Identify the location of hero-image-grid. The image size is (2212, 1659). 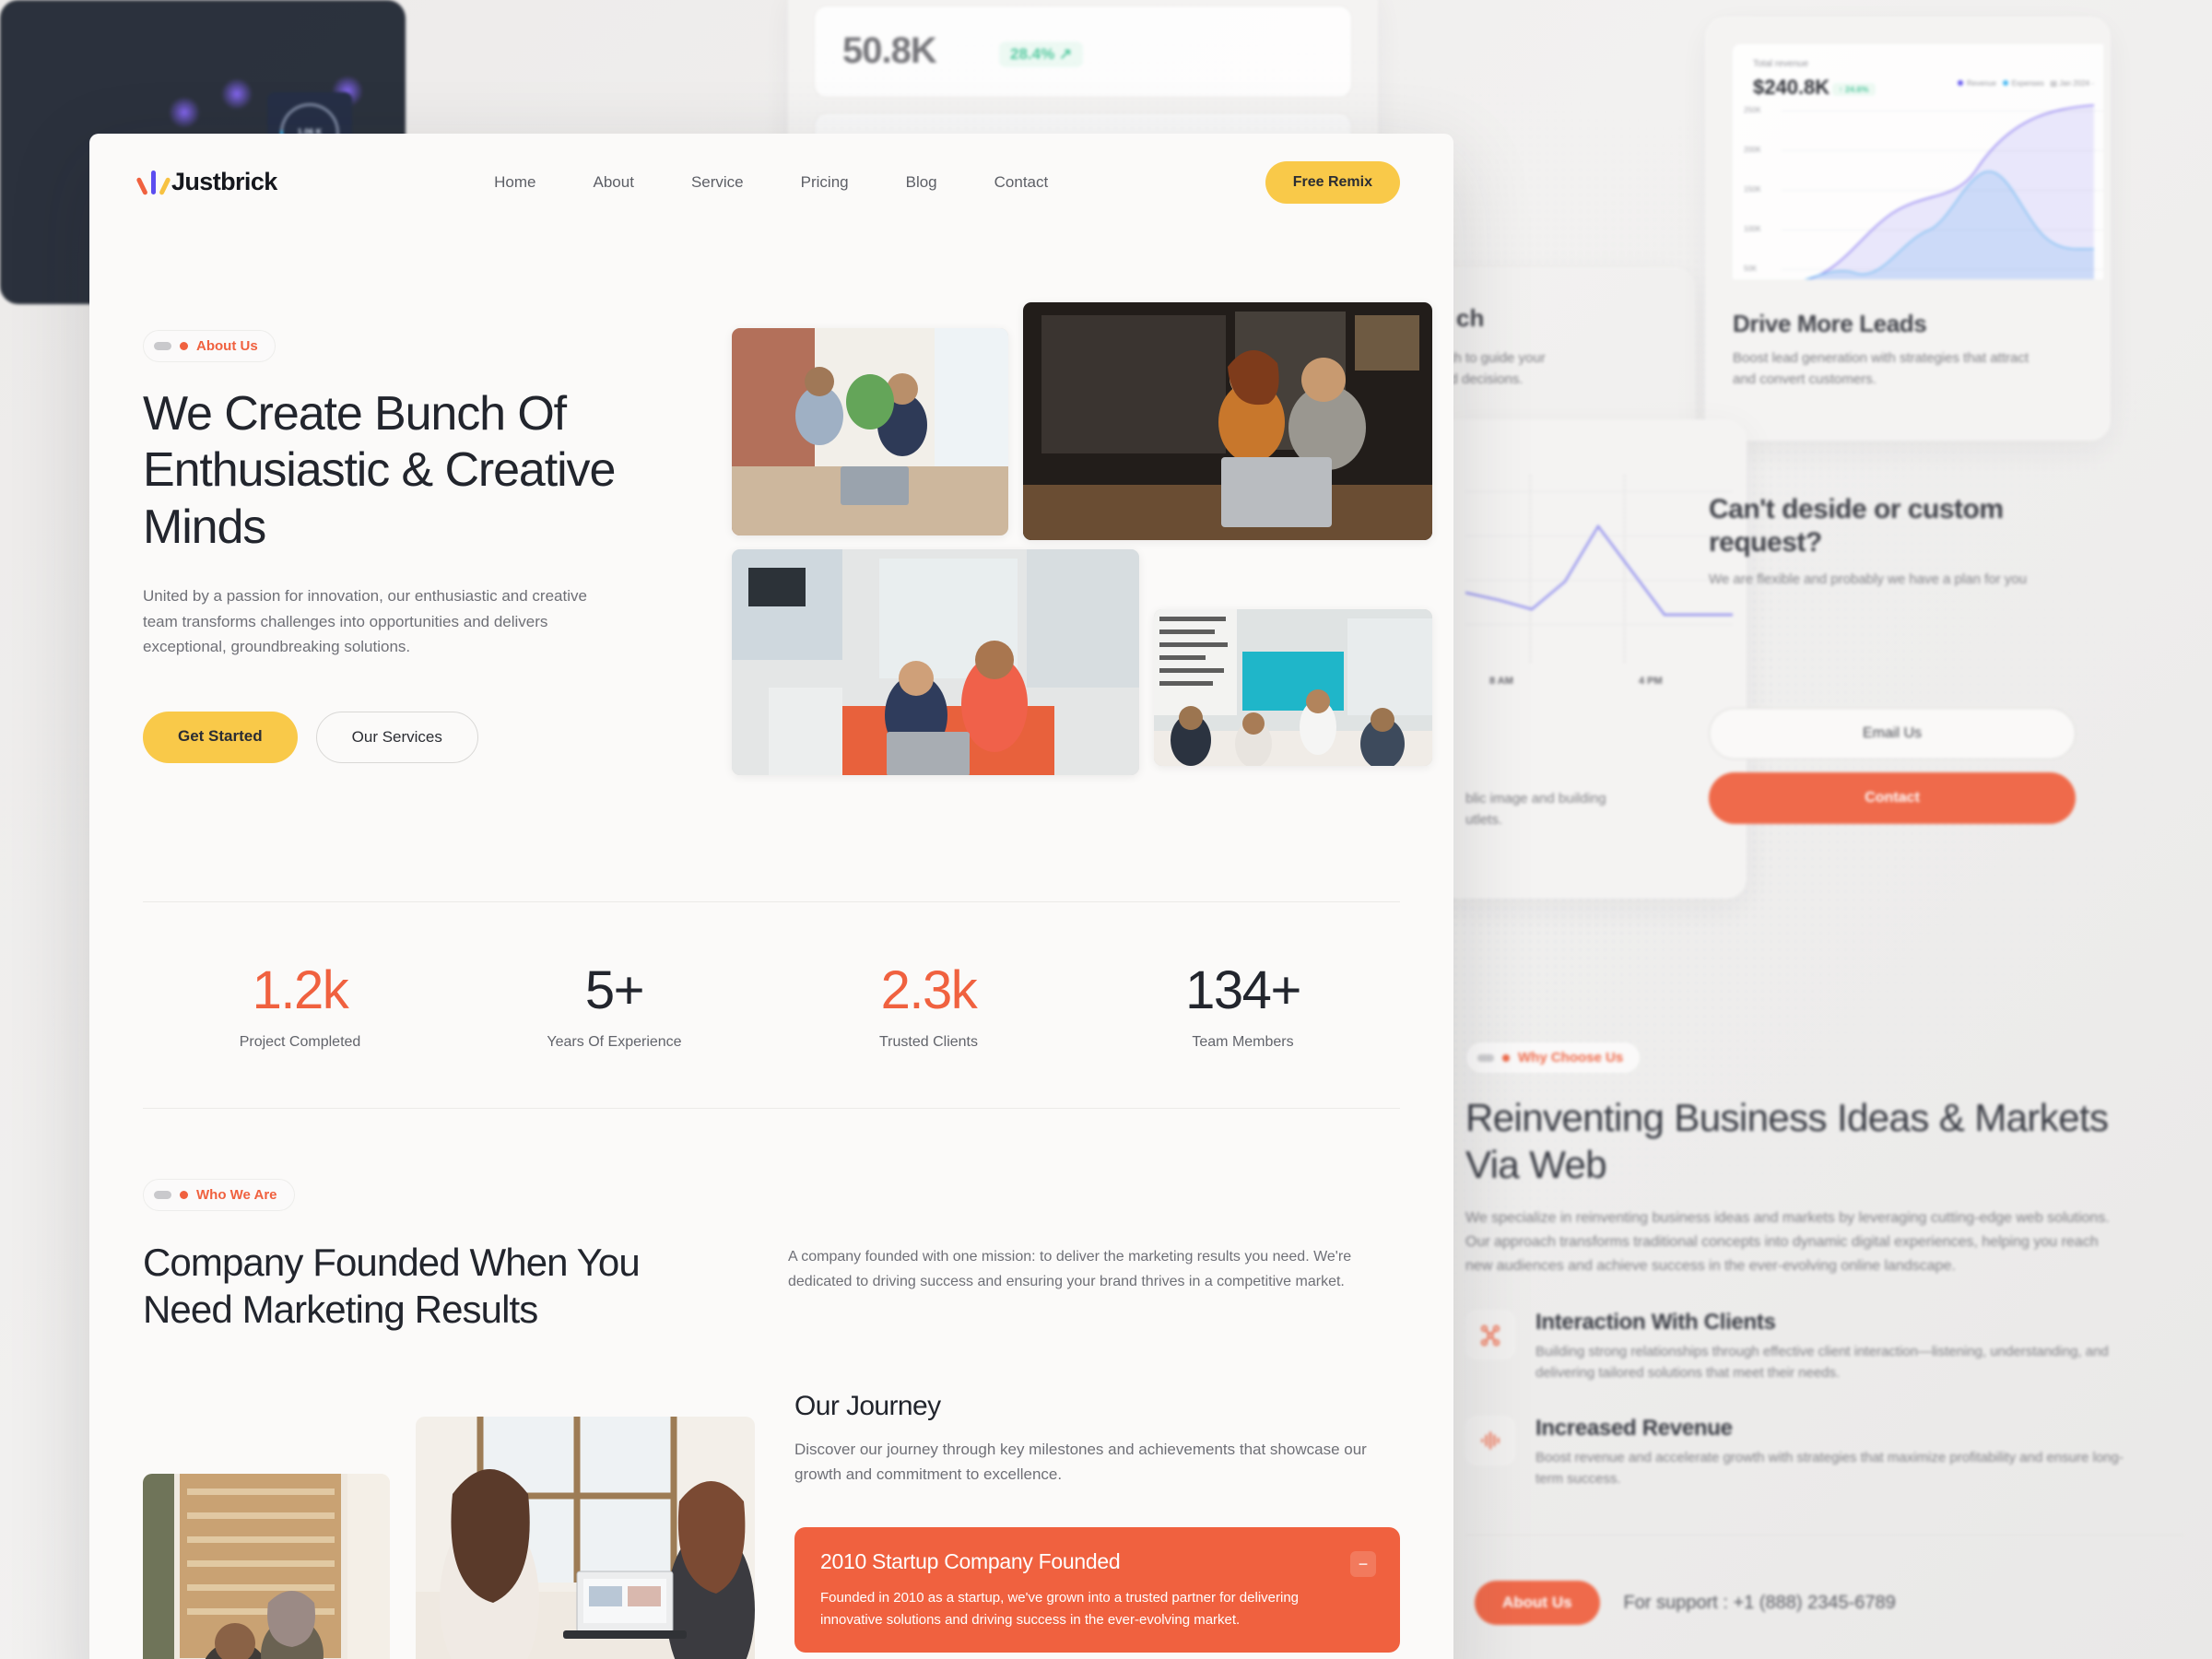
(1082, 528).